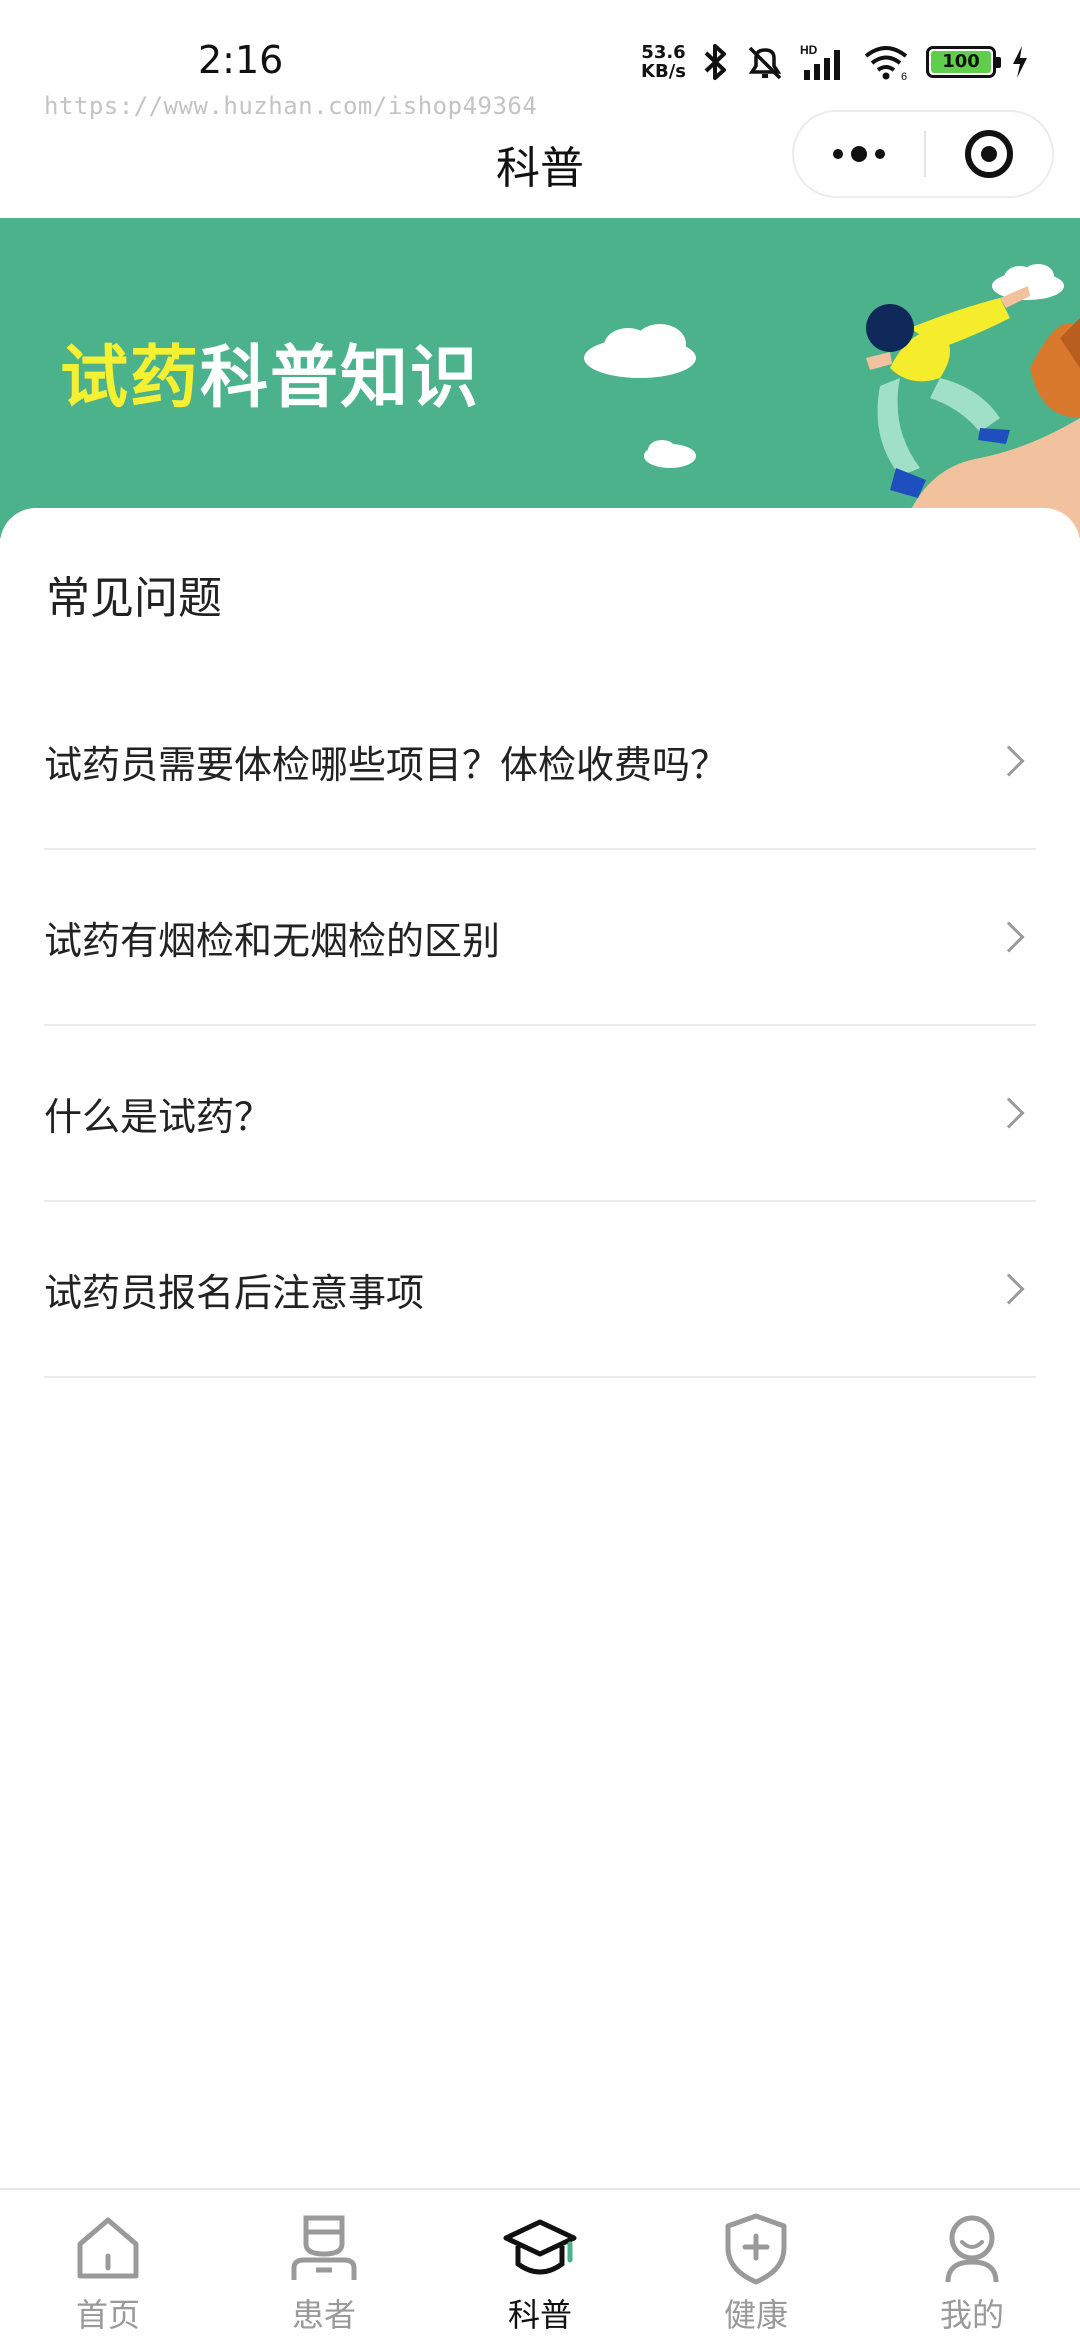 This screenshot has height=2340, width=1080. Describe the element at coordinates (809, 50) in the screenshot. I see `svg-text: HD` at that location.